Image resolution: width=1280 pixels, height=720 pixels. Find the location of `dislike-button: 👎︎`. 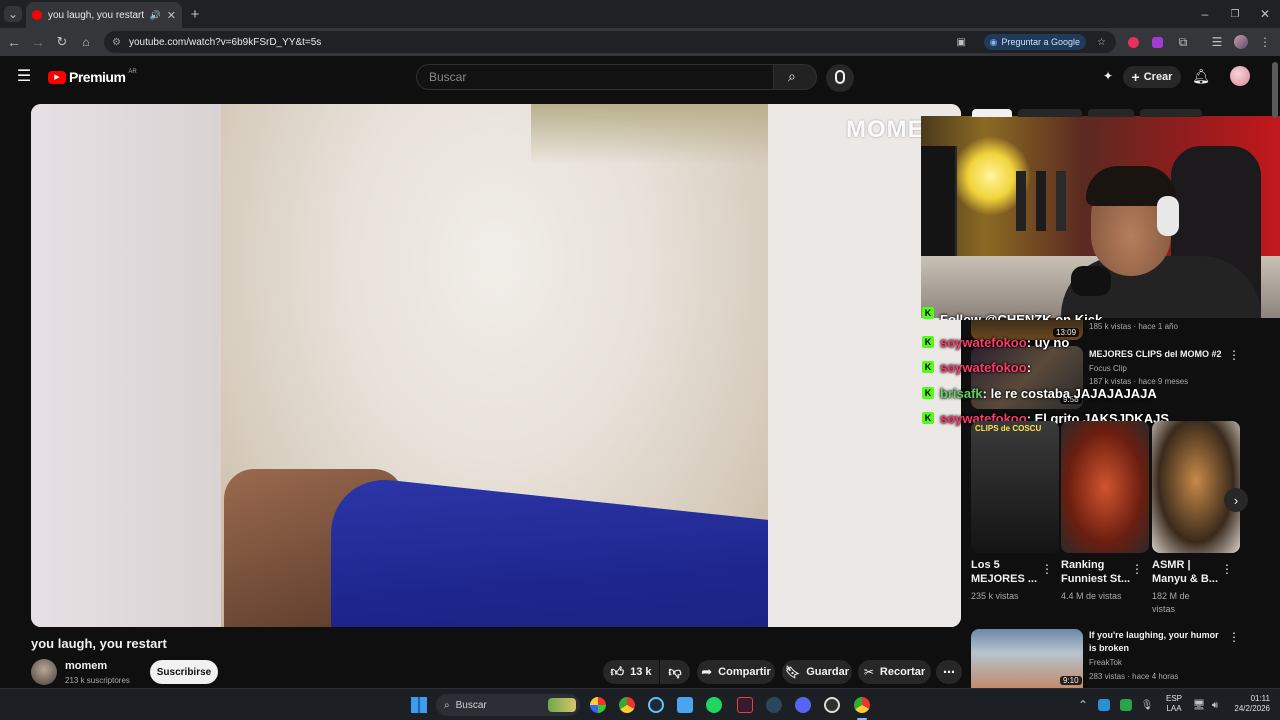

dislike-button: 👎︎ is located at coordinates (675, 672).